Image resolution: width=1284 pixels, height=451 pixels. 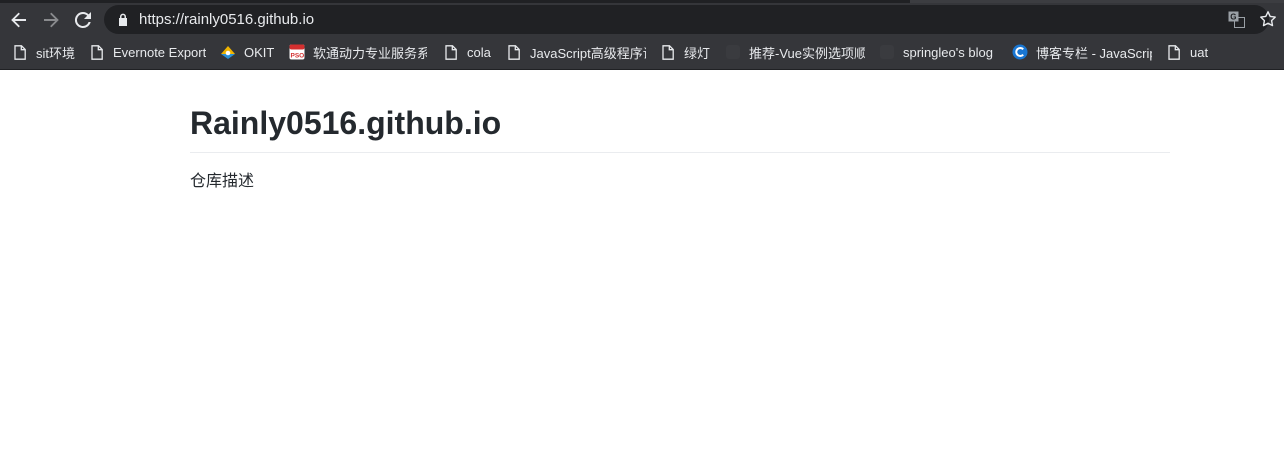 What do you see at coordinates (680, 152) in the screenshot?
I see `title-divider` at bounding box center [680, 152].